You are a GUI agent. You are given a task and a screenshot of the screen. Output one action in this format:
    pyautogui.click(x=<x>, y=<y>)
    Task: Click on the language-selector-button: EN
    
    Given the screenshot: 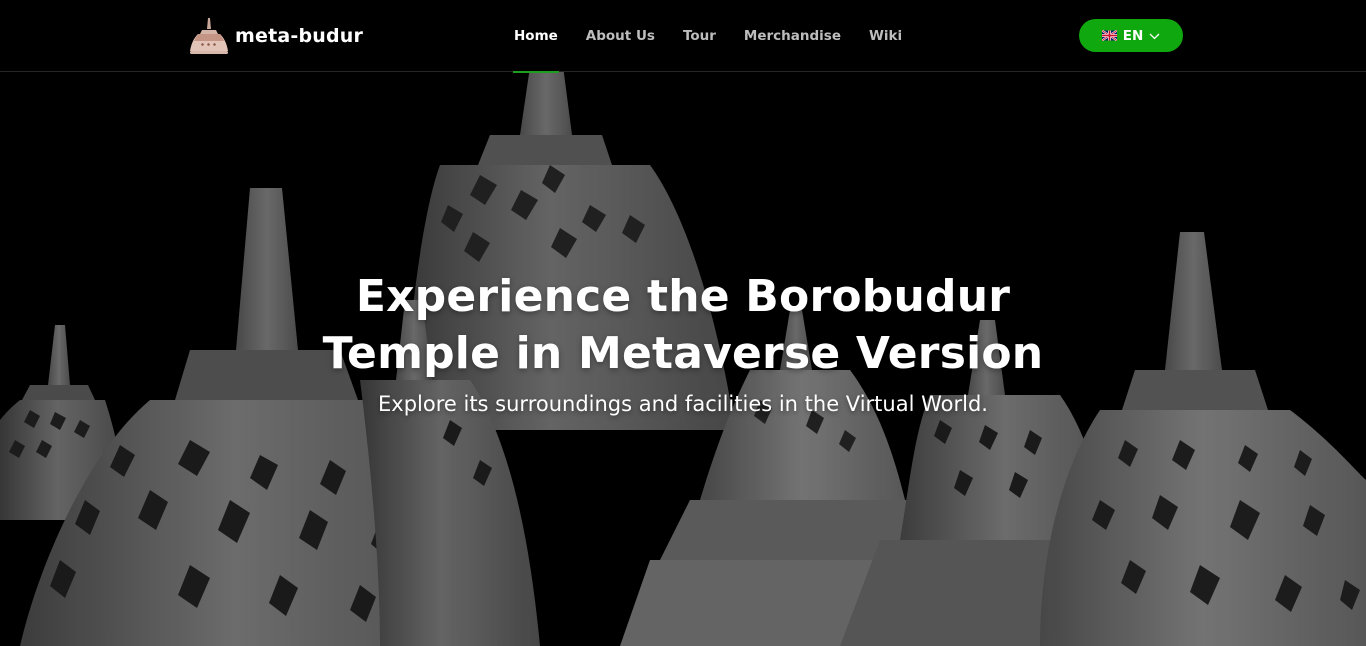 What is the action you would take?
    pyautogui.click(x=1131, y=35)
    